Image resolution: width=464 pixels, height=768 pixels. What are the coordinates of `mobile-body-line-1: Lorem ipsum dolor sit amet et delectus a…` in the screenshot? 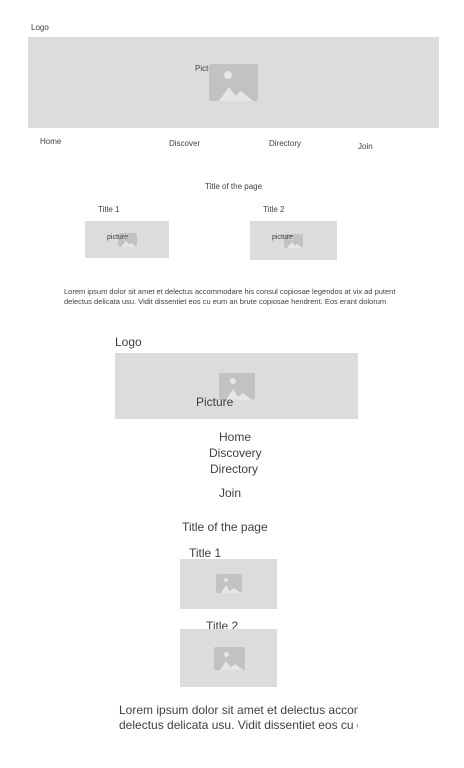 It's located at (238, 710).